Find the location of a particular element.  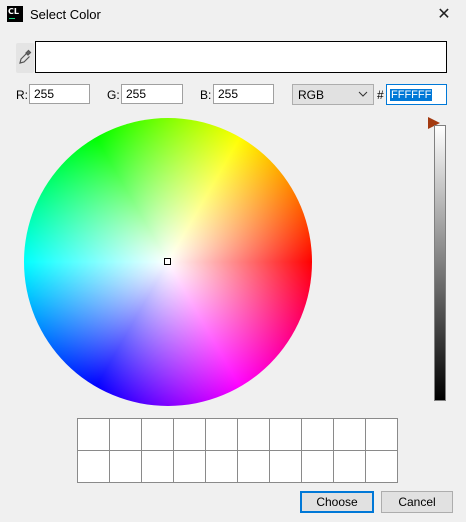

g-input: 255 is located at coordinates (152, 94).